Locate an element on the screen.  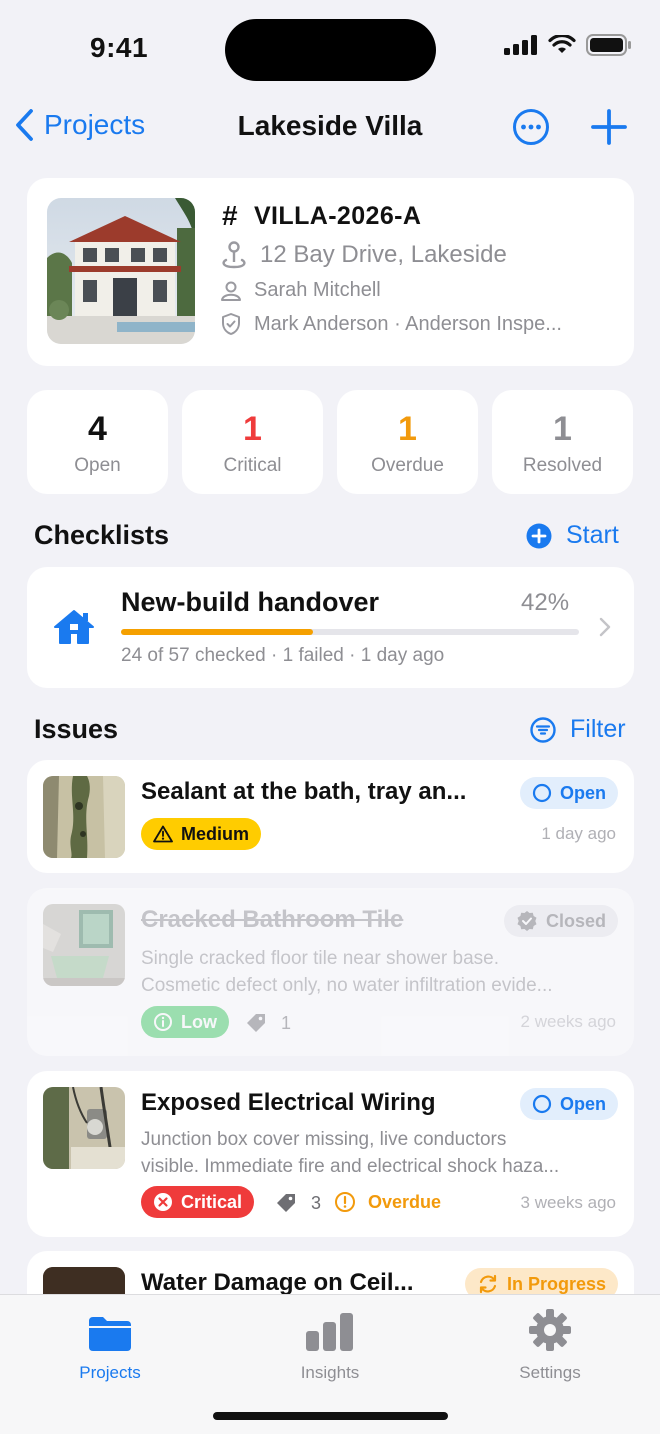
bar-chart-icon is located at coordinates (329, 1332).